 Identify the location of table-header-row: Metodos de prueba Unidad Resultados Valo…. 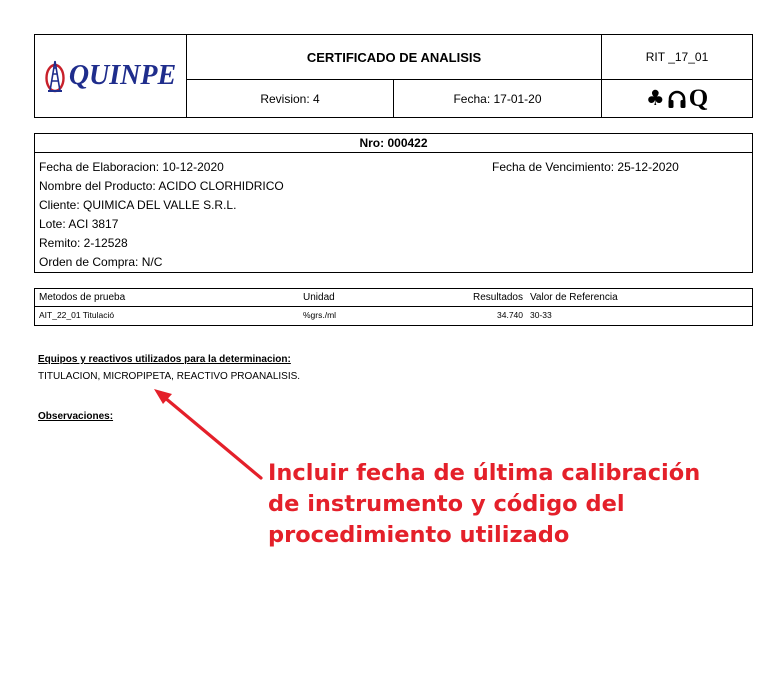
(393, 298).